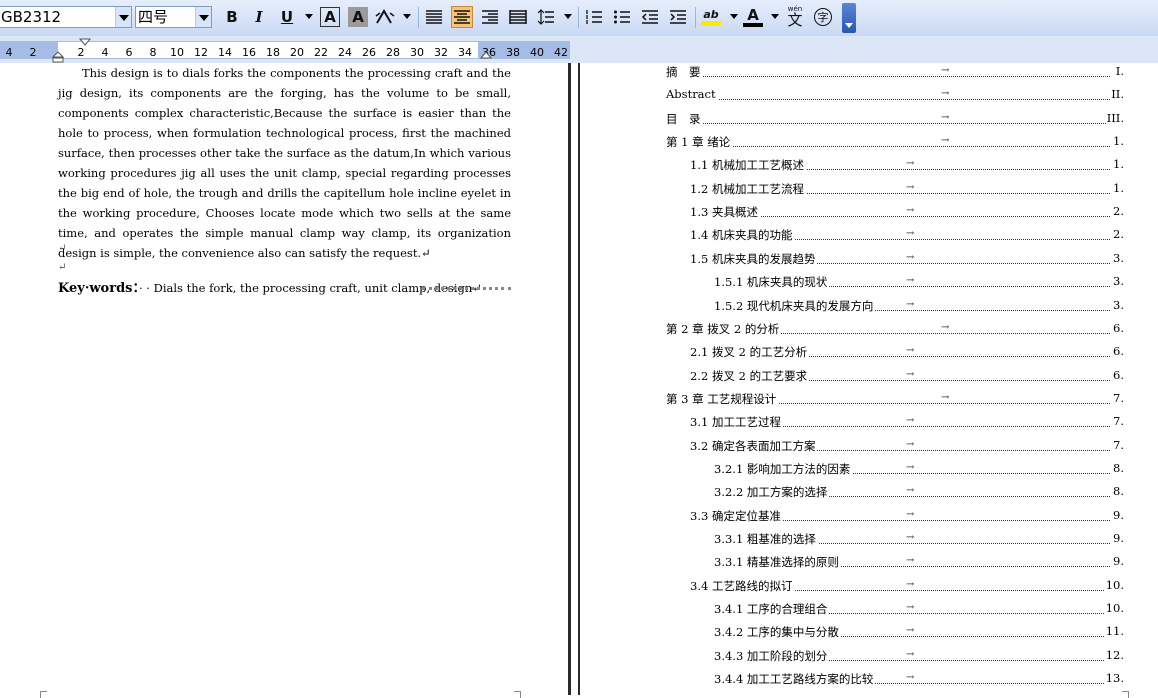  What do you see at coordinates (895, 143) in the screenshot?
I see `toc-entry: 第 1 章 绪论 → 1.` at bounding box center [895, 143].